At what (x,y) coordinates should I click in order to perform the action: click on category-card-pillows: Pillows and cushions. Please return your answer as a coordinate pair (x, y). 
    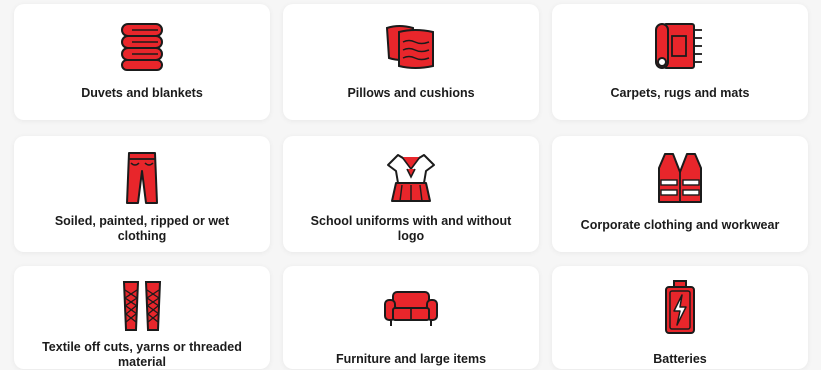
    Looking at the image, I should click on (411, 62).